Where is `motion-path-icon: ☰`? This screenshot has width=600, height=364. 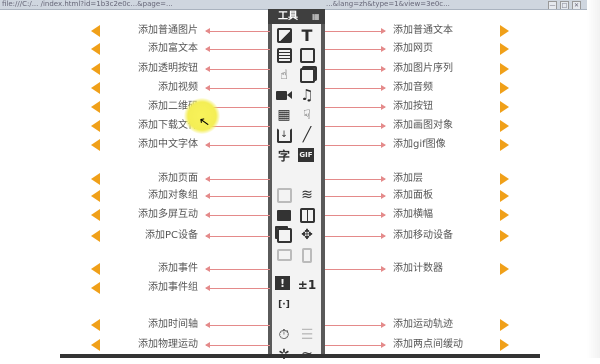 motion-path-icon: ☰ is located at coordinates (307, 335).